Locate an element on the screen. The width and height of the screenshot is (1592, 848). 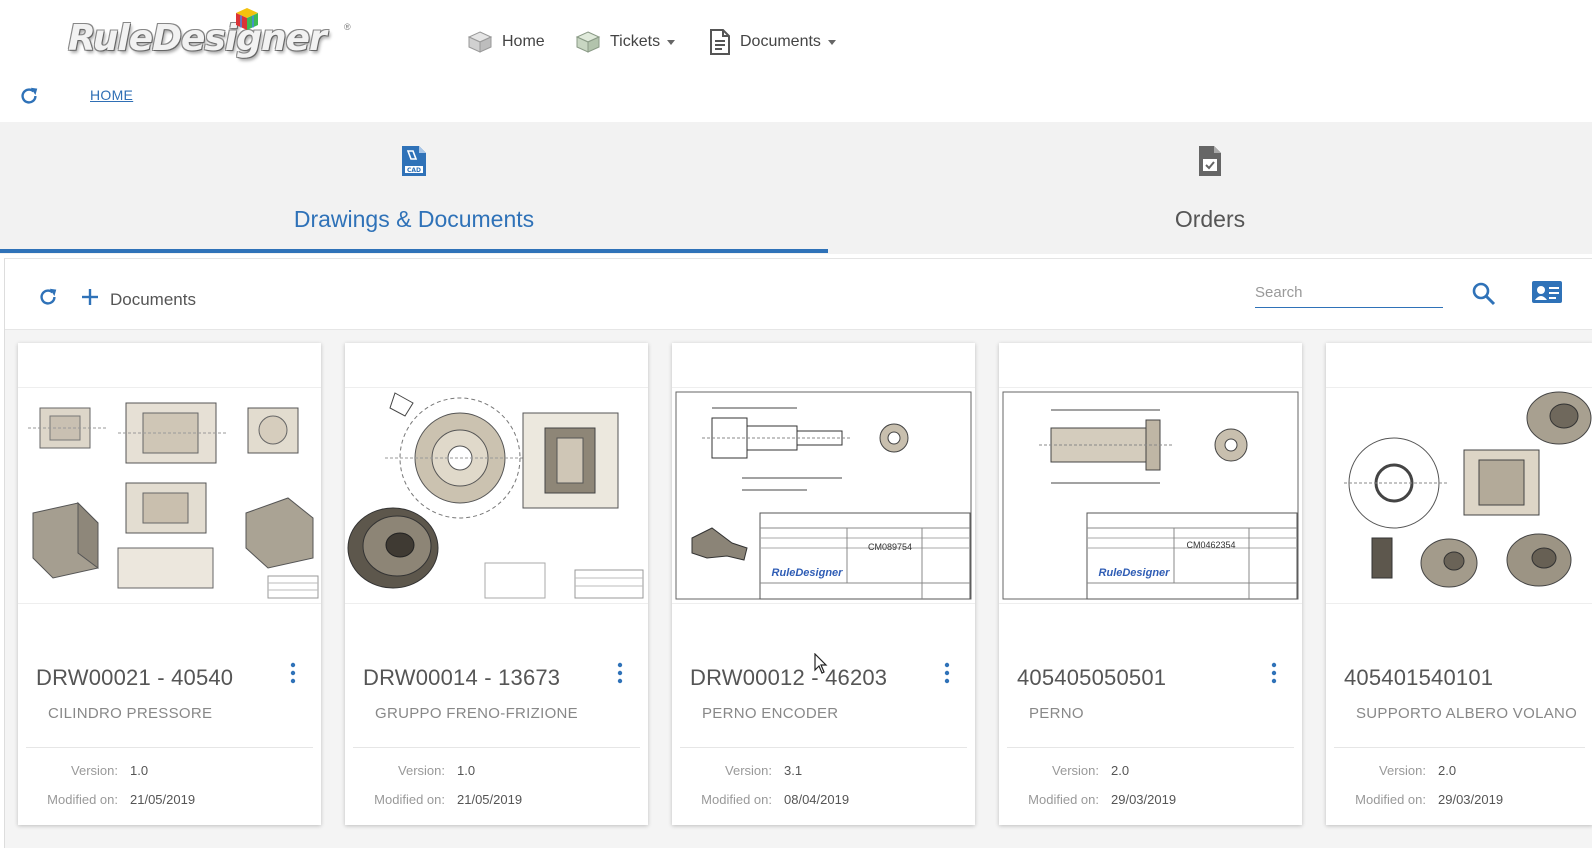
document-icon is located at coordinates (720, 42).